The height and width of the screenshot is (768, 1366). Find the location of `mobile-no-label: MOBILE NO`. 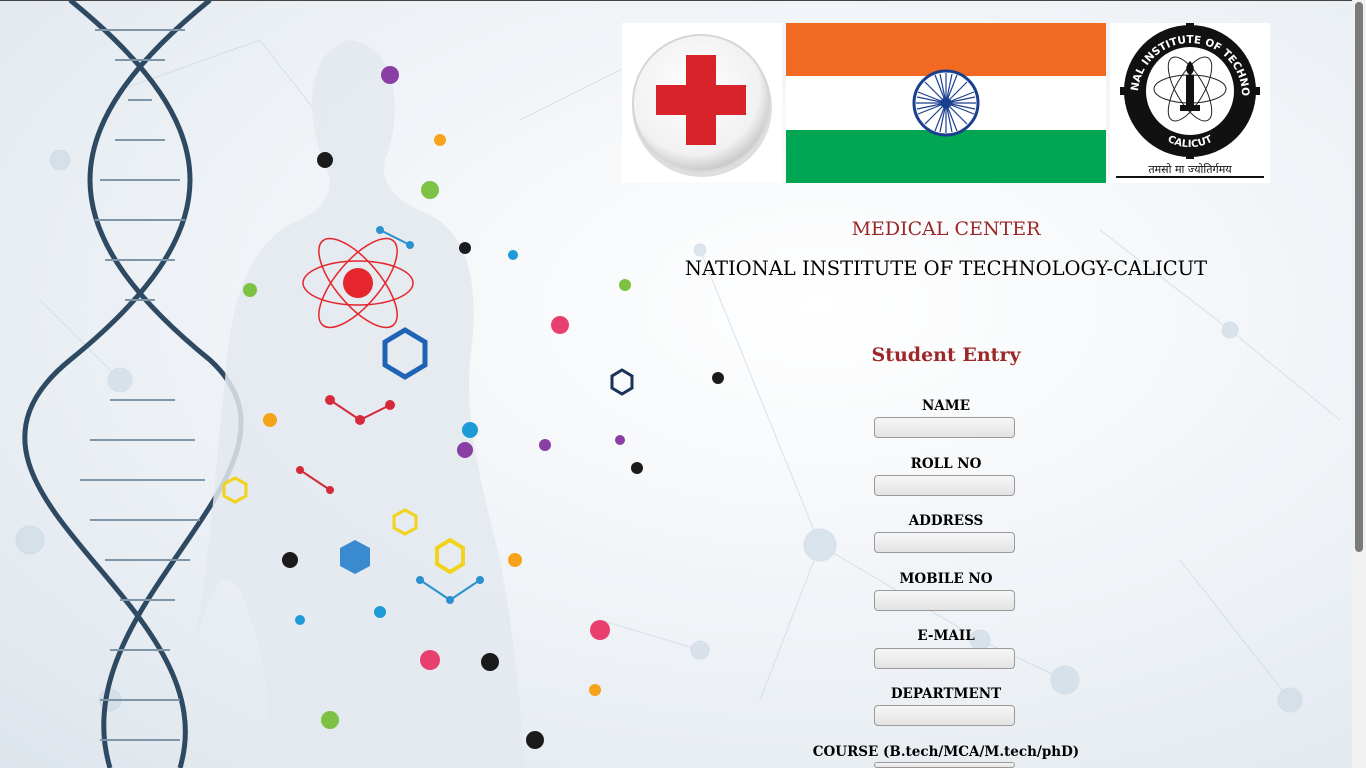

mobile-no-label: MOBILE NO is located at coordinates (946, 579).